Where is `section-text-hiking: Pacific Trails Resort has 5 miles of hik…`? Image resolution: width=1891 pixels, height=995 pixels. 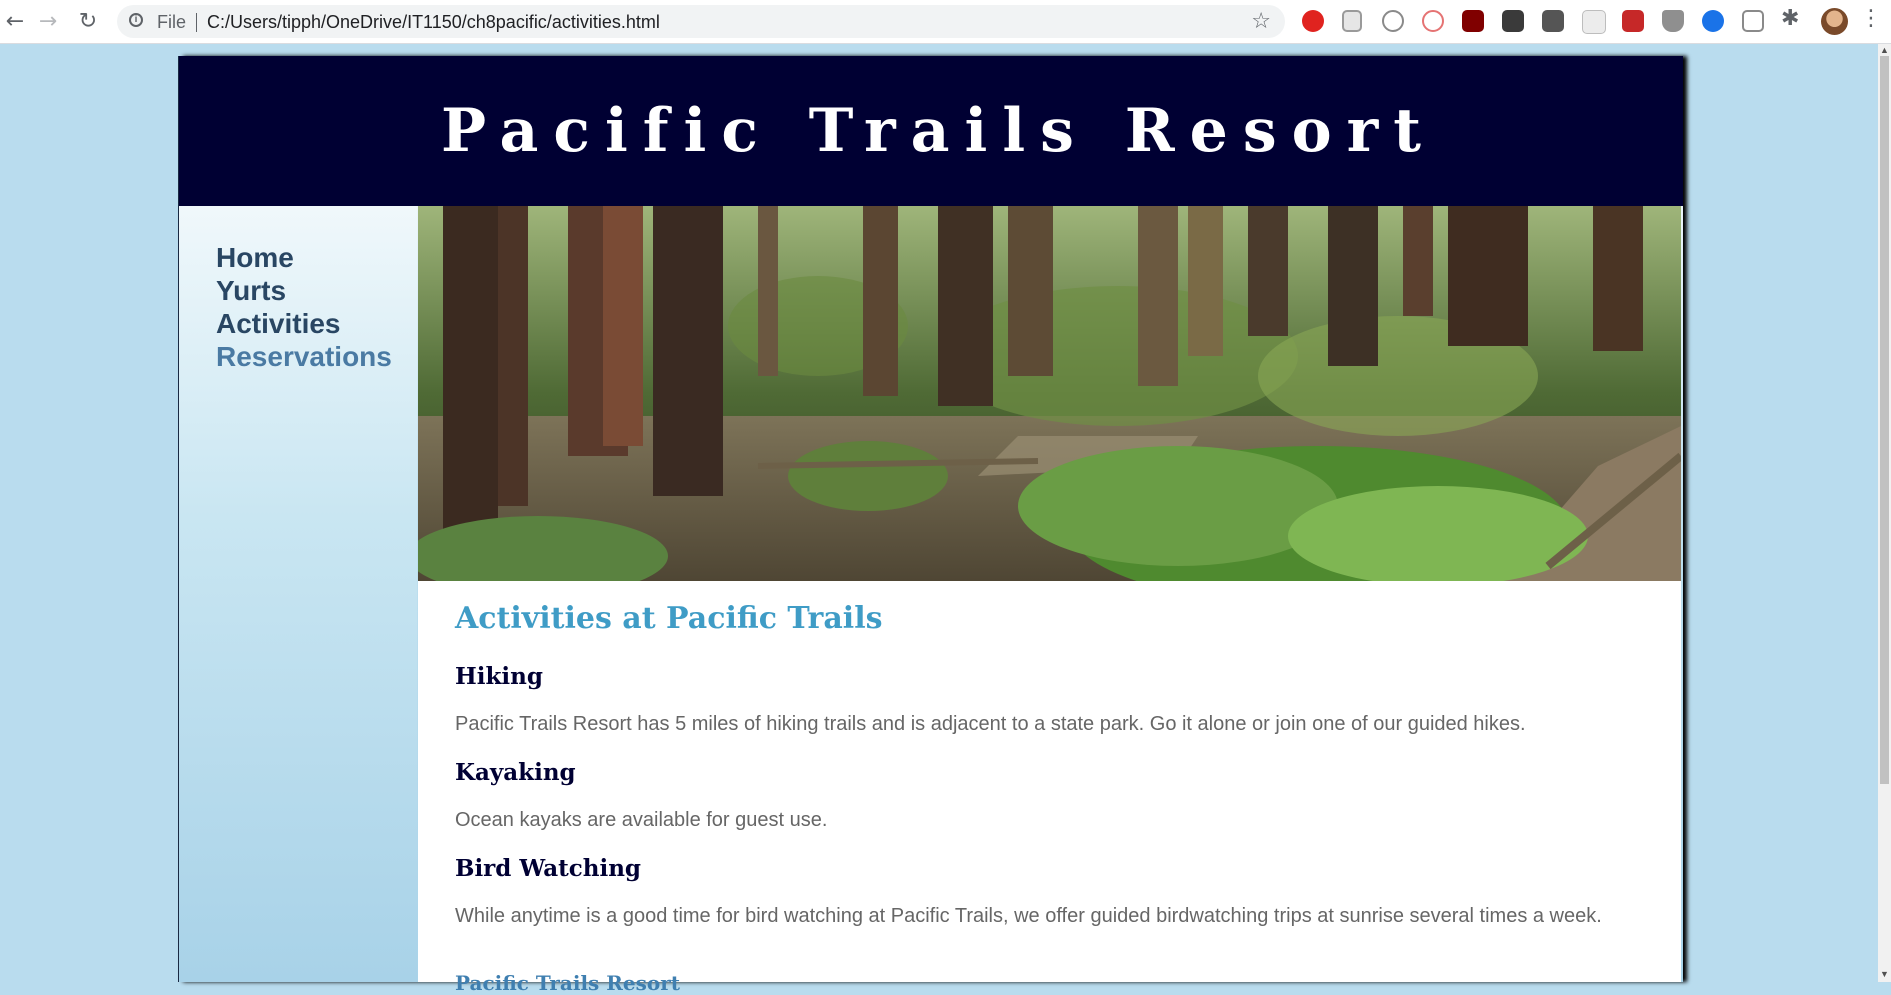 section-text-hiking: Pacific Trails Resort has 5 miles of hik… is located at coordinates (990, 724).